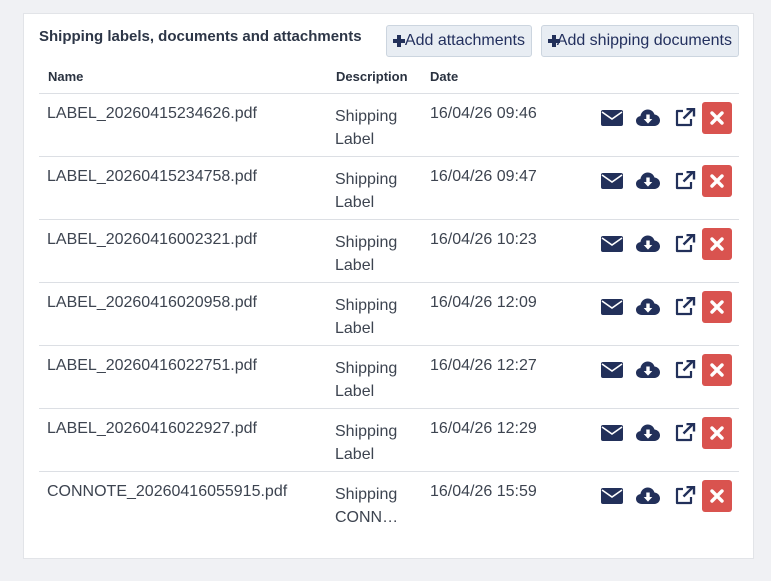 The height and width of the screenshot is (581, 771). What do you see at coordinates (483, 302) in the screenshot?
I see `file-date: 16/04/26 12:09` at bounding box center [483, 302].